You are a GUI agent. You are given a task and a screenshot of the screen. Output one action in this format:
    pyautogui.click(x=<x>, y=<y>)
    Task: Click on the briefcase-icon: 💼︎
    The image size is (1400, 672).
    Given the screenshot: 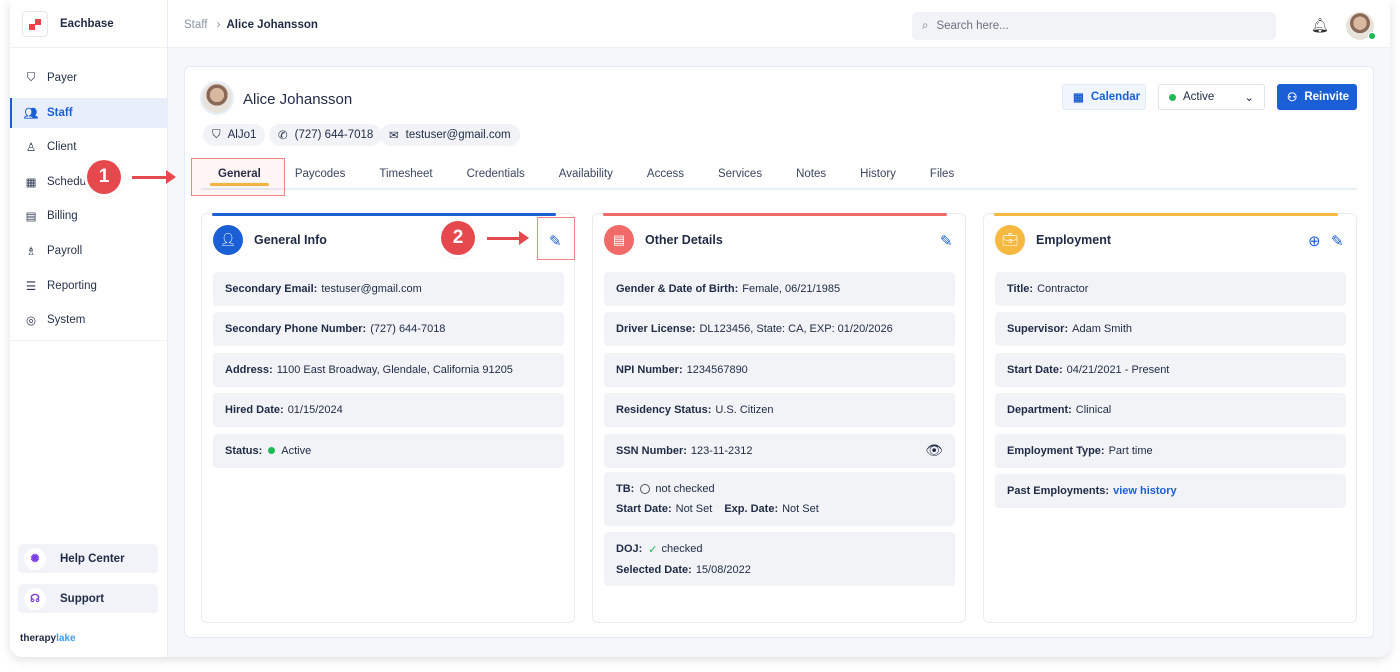 What is the action you would take?
    pyautogui.click(x=1010, y=240)
    